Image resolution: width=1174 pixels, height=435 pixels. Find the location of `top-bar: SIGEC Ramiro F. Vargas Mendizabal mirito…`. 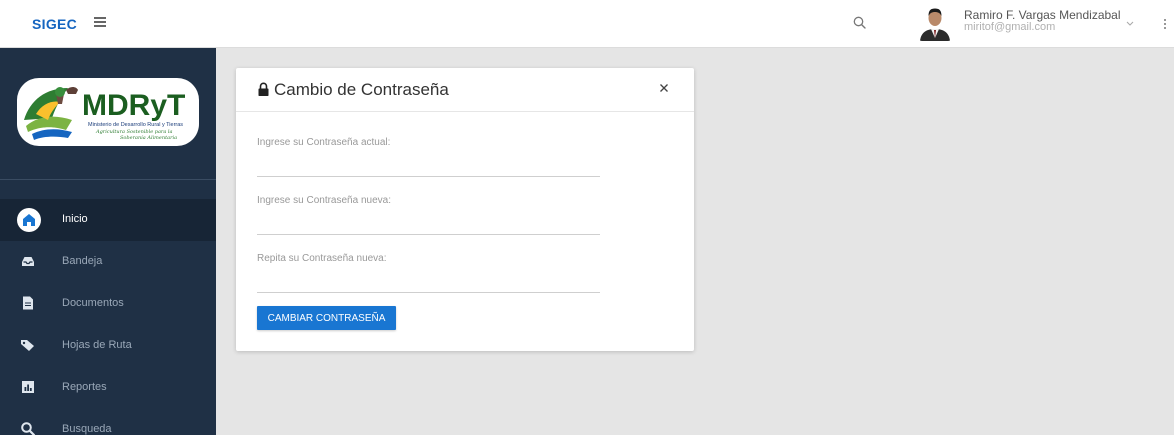

top-bar: SIGEC Ramiro F. Vargas Mendizabal mirito… is located at coordinates (587, 24).